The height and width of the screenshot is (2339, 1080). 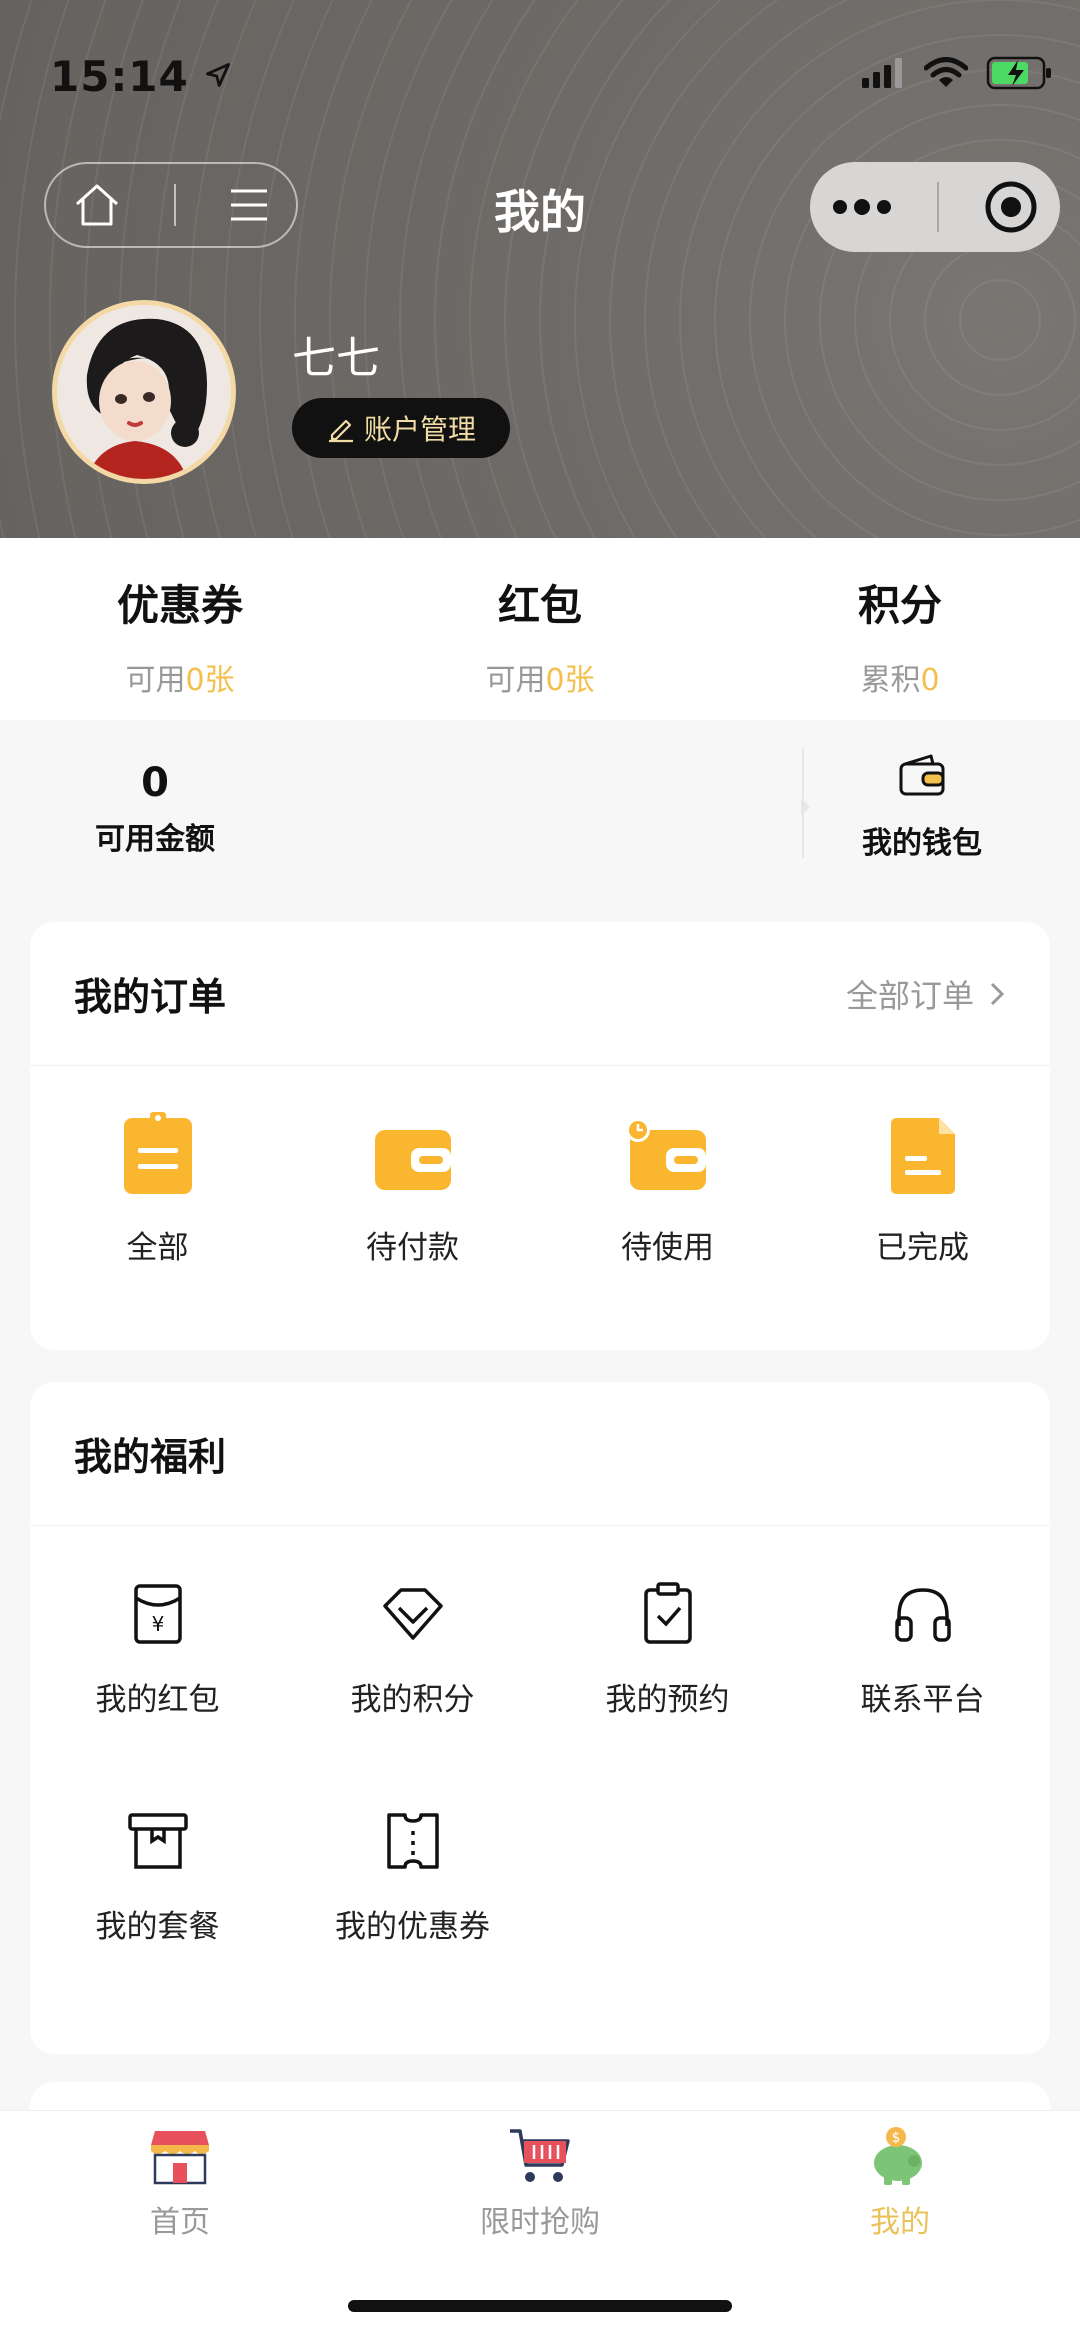 What do you see at coordinates (157, 1650) in the screenshot?
I see `benefit-red-packet: ¥ 我的红包` at bounding box center [157, 1650].